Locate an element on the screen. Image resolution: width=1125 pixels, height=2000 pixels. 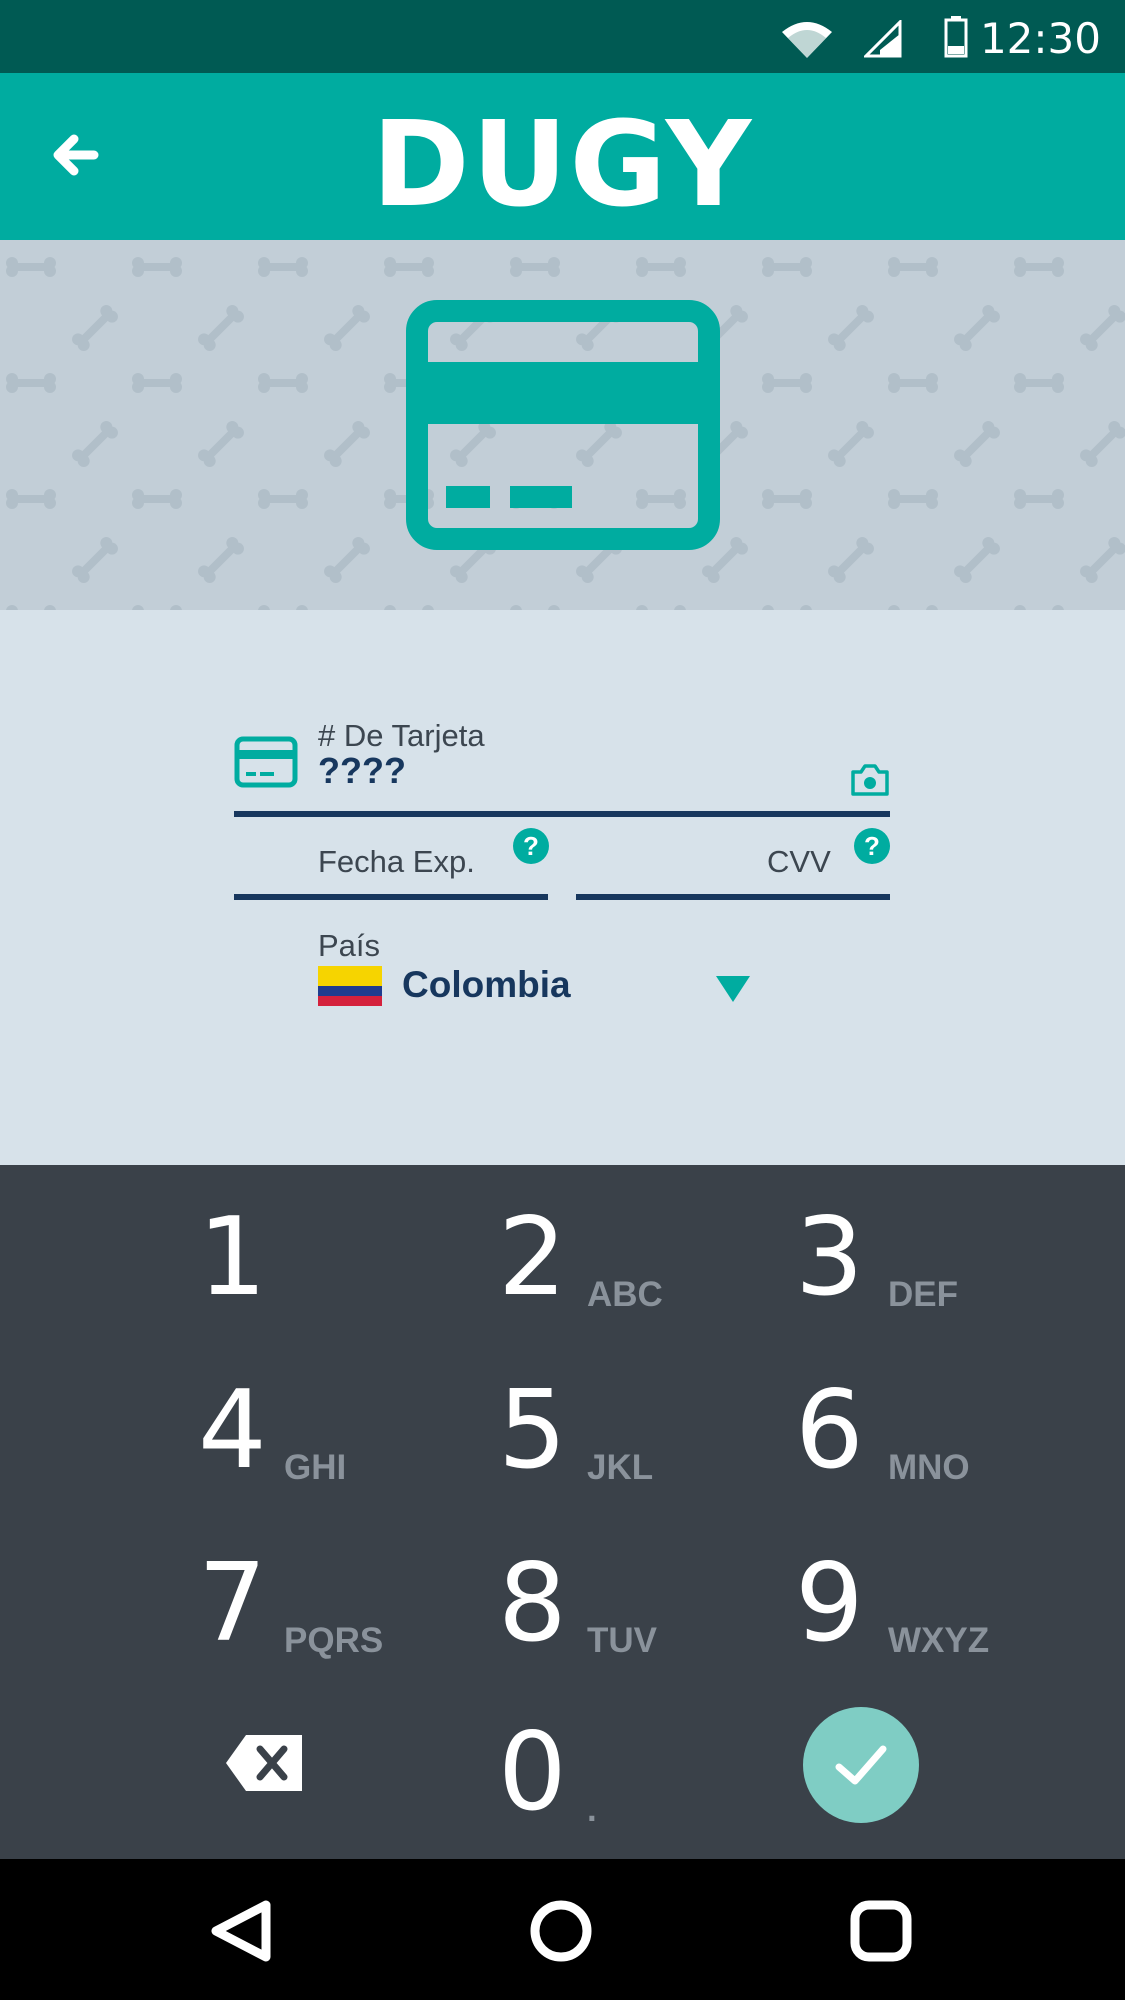
key-digit: 1 is located at coordinates (232, 1257).